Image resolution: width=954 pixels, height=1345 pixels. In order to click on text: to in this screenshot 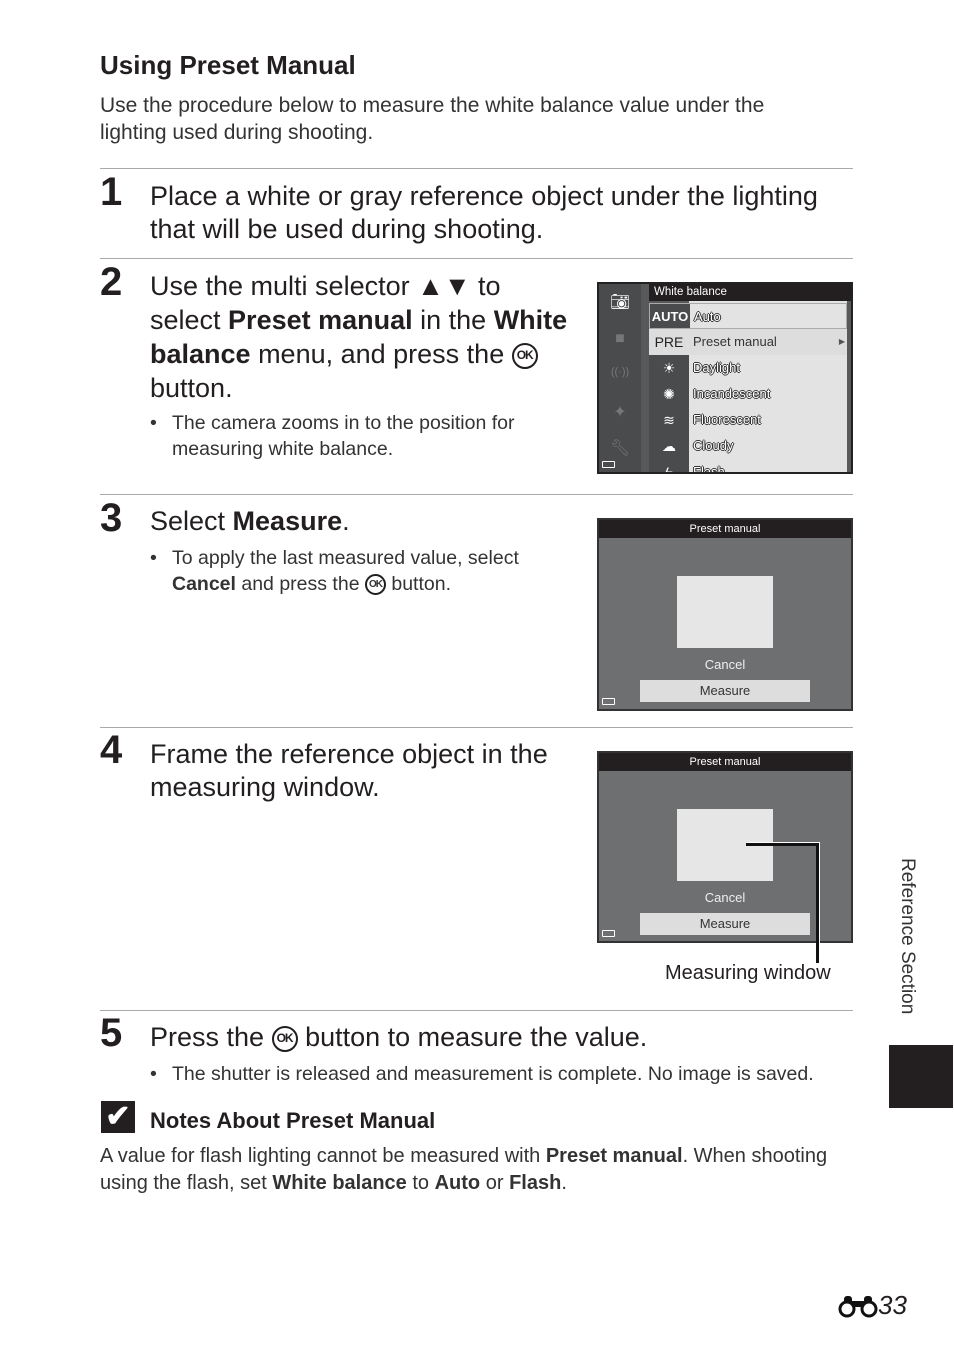, I will do `click(420, 1183)`.